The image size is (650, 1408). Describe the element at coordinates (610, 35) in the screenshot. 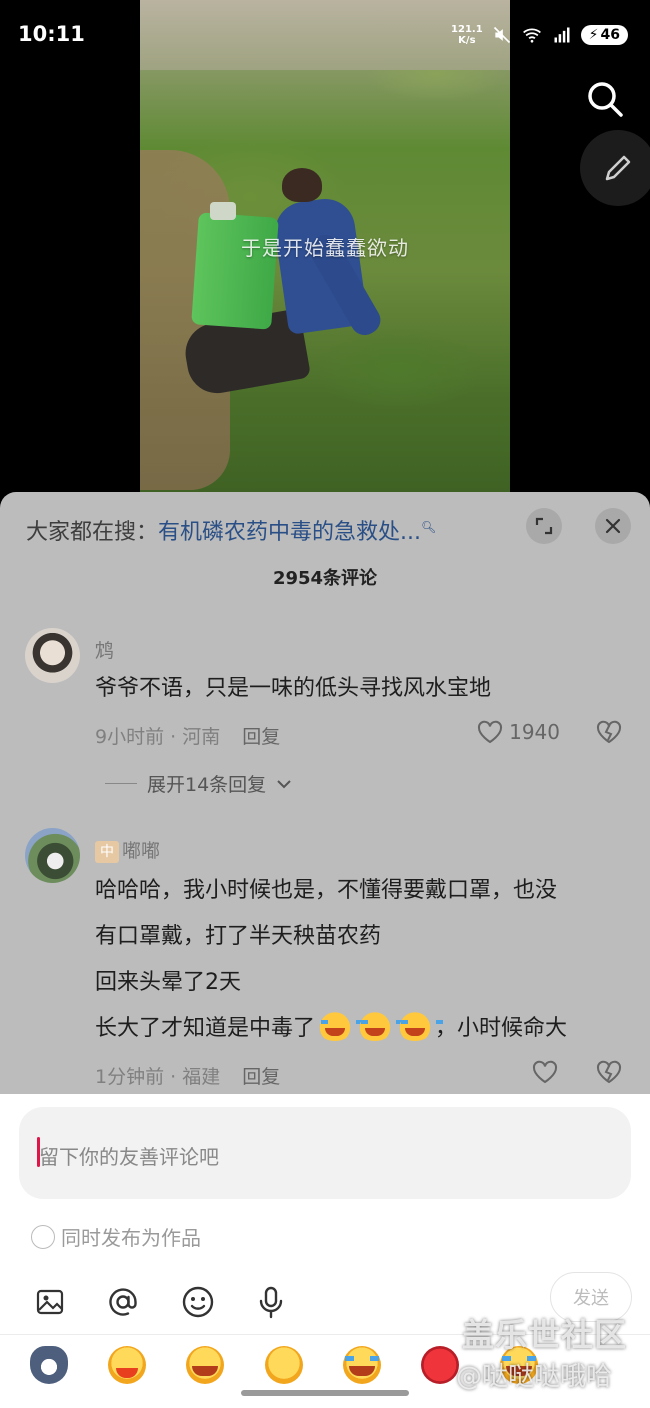

I see `battery-level: 46` at that location.